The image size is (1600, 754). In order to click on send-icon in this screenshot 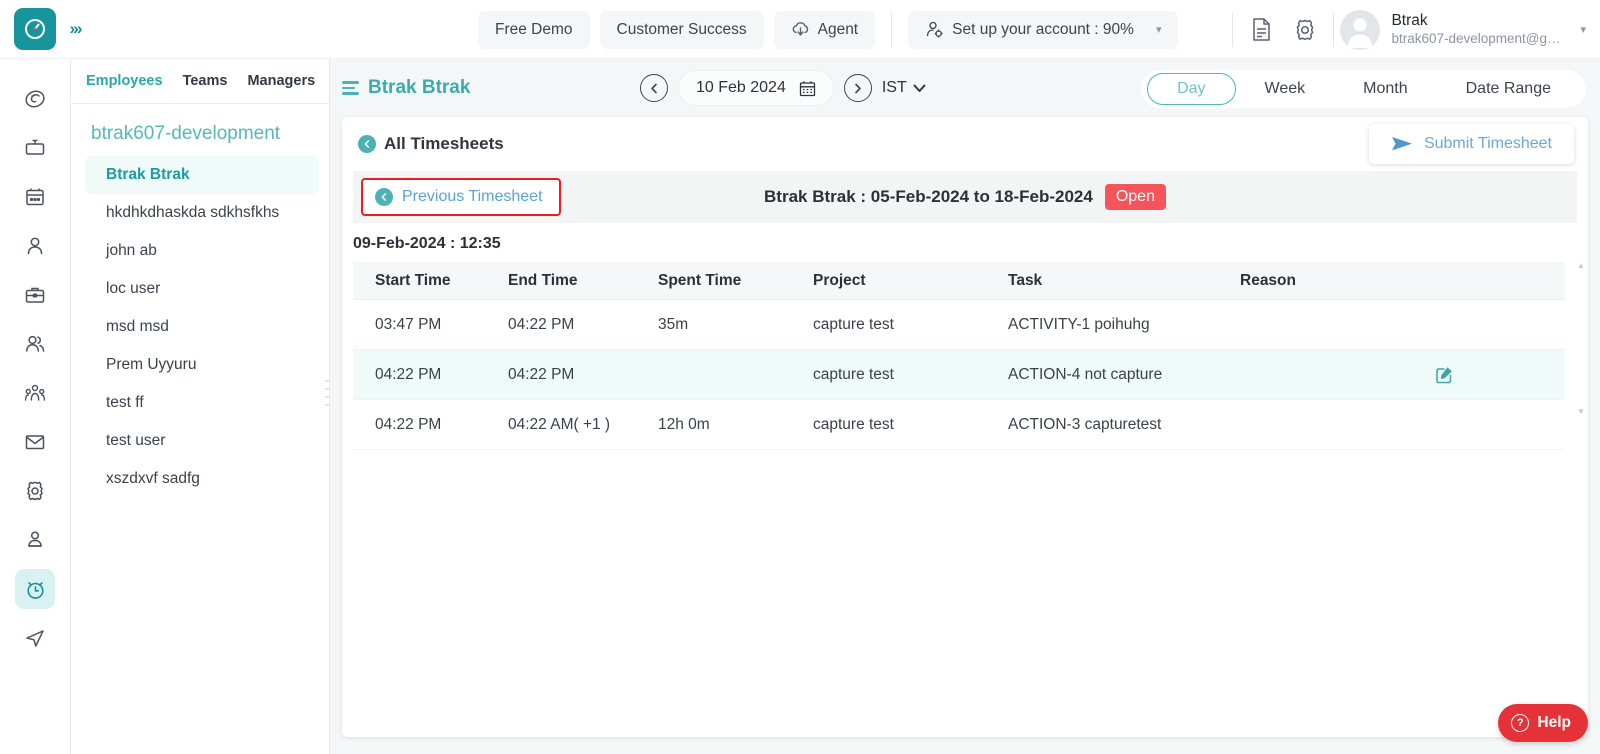, I will do `click(1402, 144)`.